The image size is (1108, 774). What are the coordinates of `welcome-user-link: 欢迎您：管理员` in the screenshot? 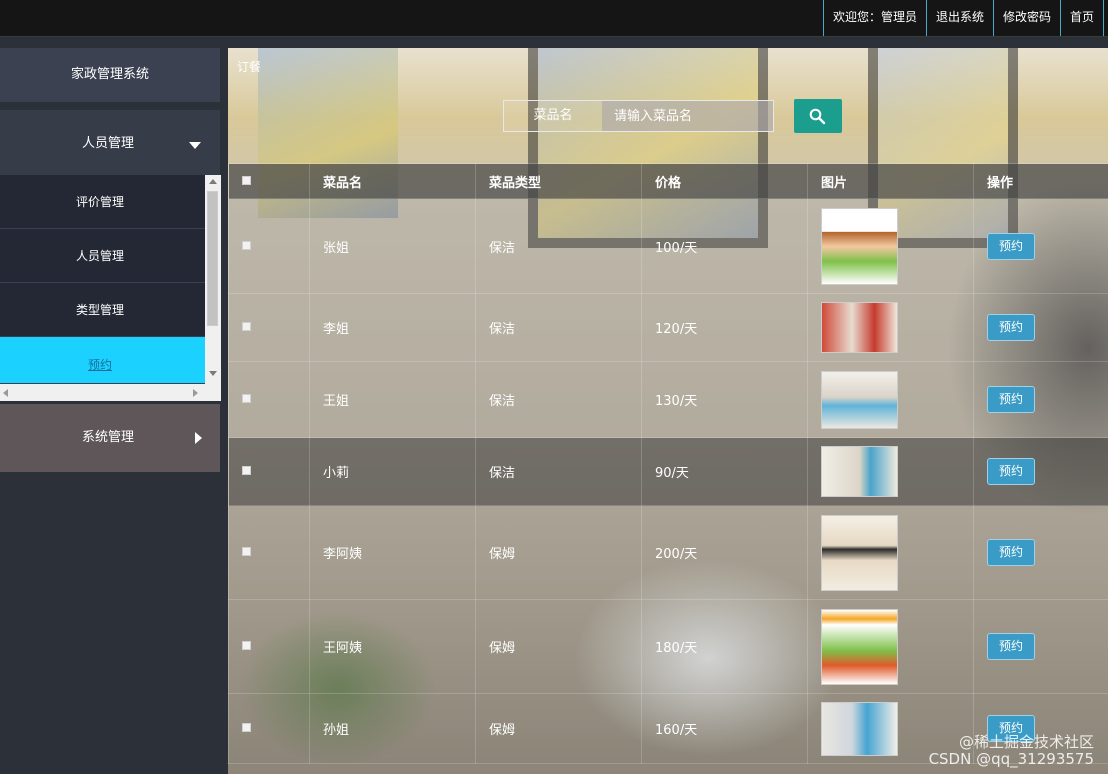 It's located at (874, 18).